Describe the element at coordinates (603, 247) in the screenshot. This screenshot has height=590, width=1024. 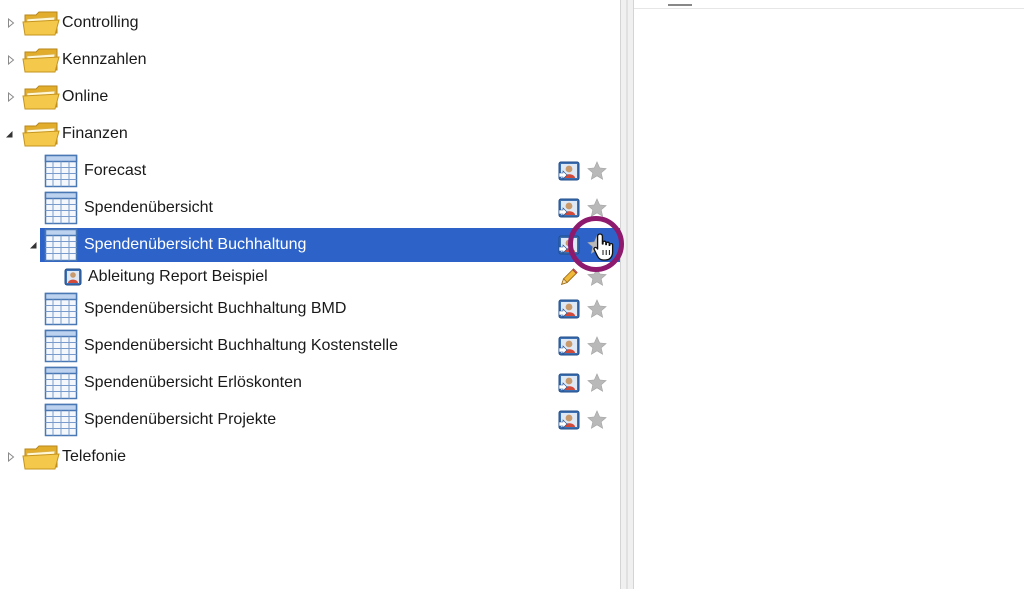
I see `hand-cursor-icon` at that location.